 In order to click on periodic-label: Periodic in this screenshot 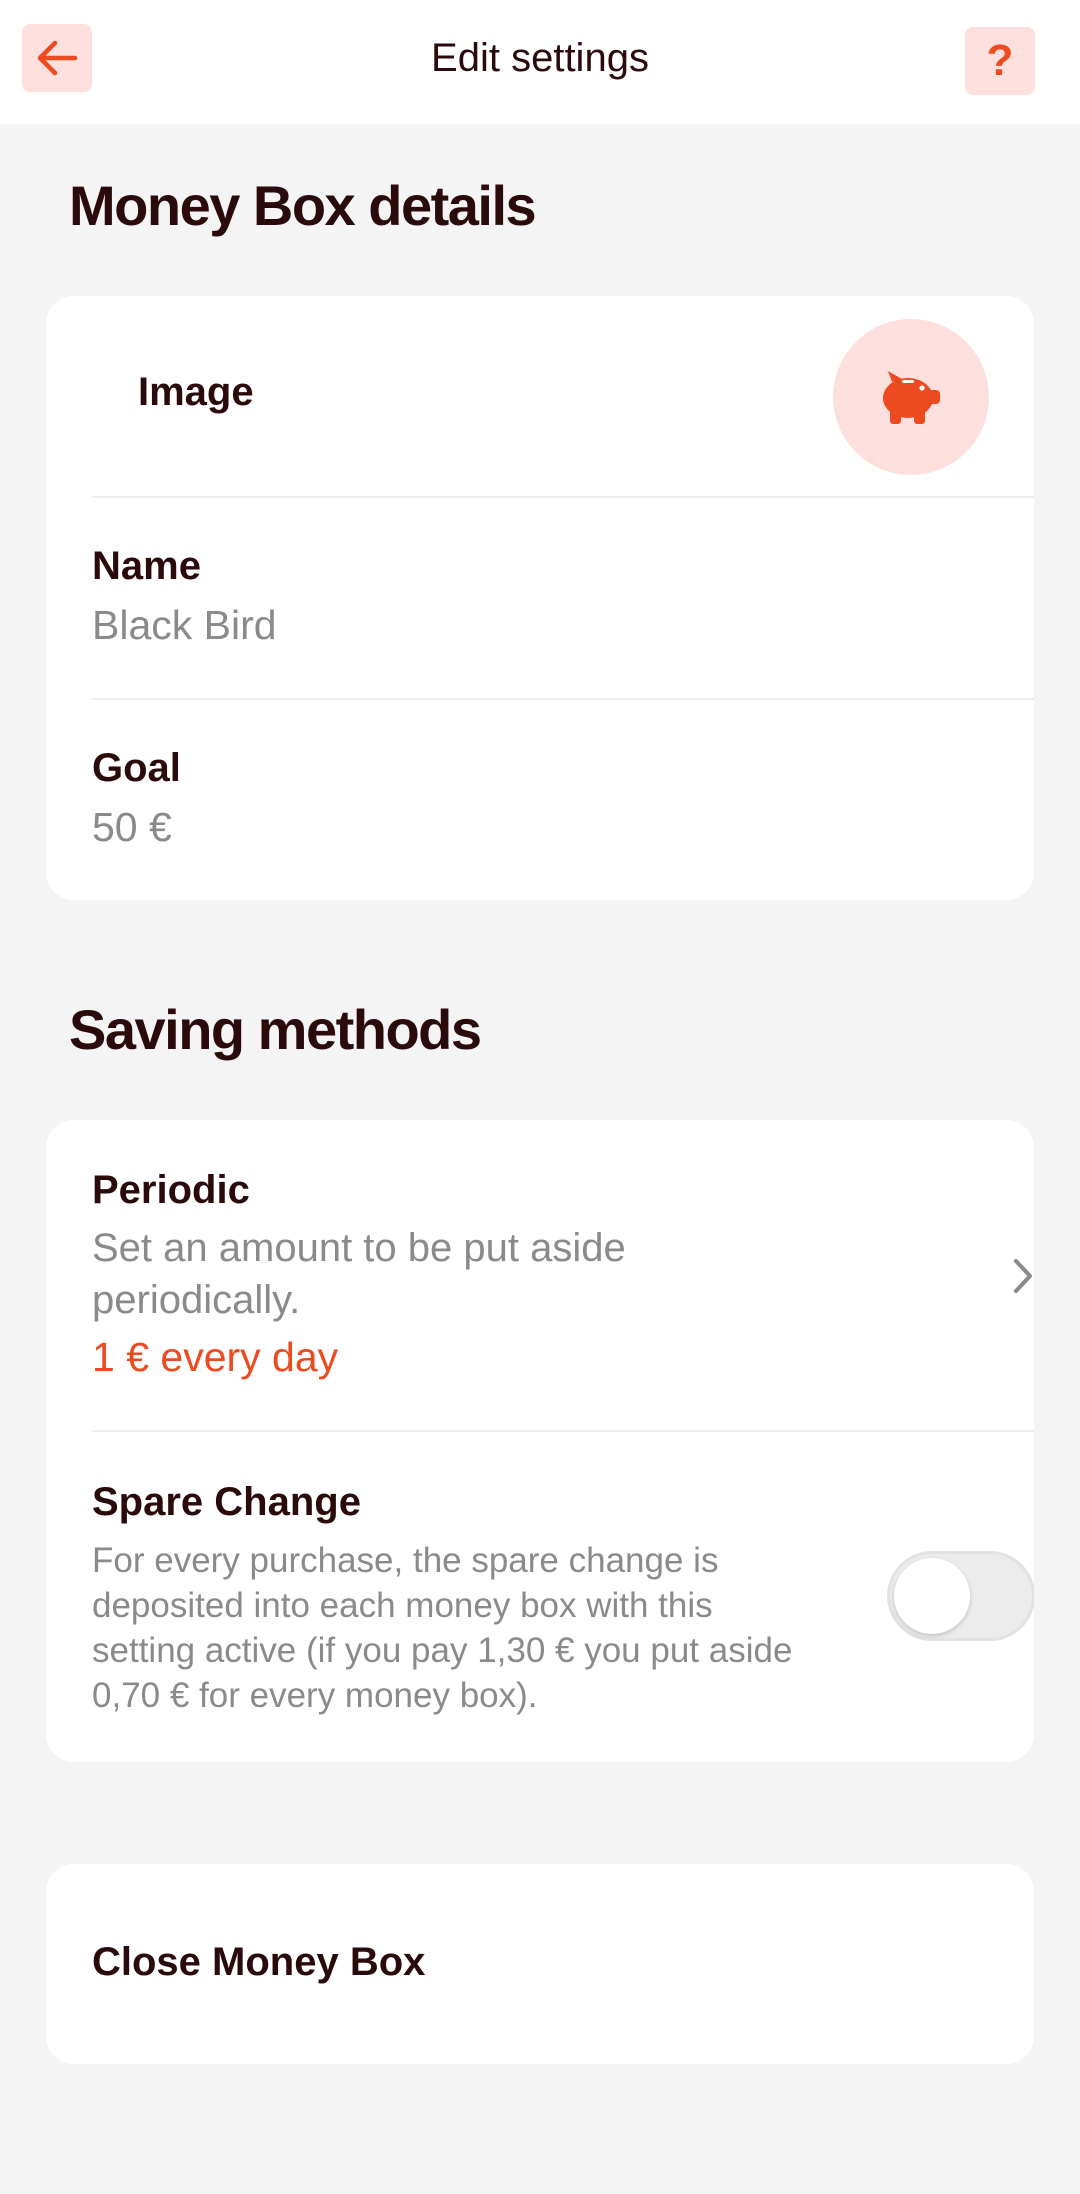, I will do `click(171, 1190)`.